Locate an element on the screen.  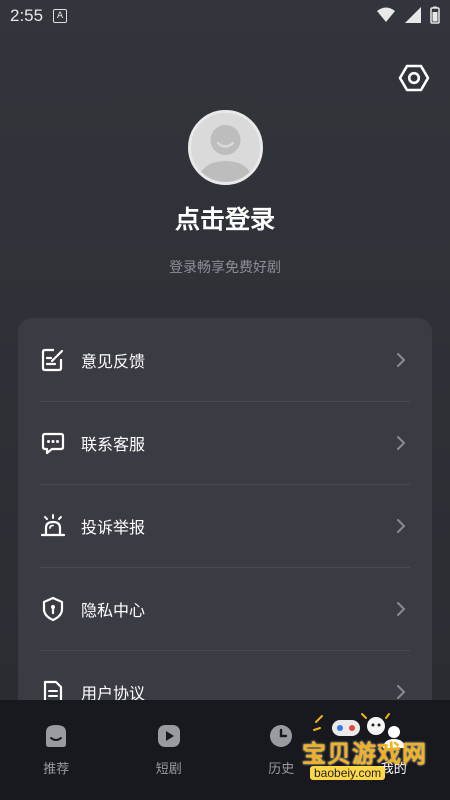
watermark-url: baobeiy.com is located at coordinates (348, 773).